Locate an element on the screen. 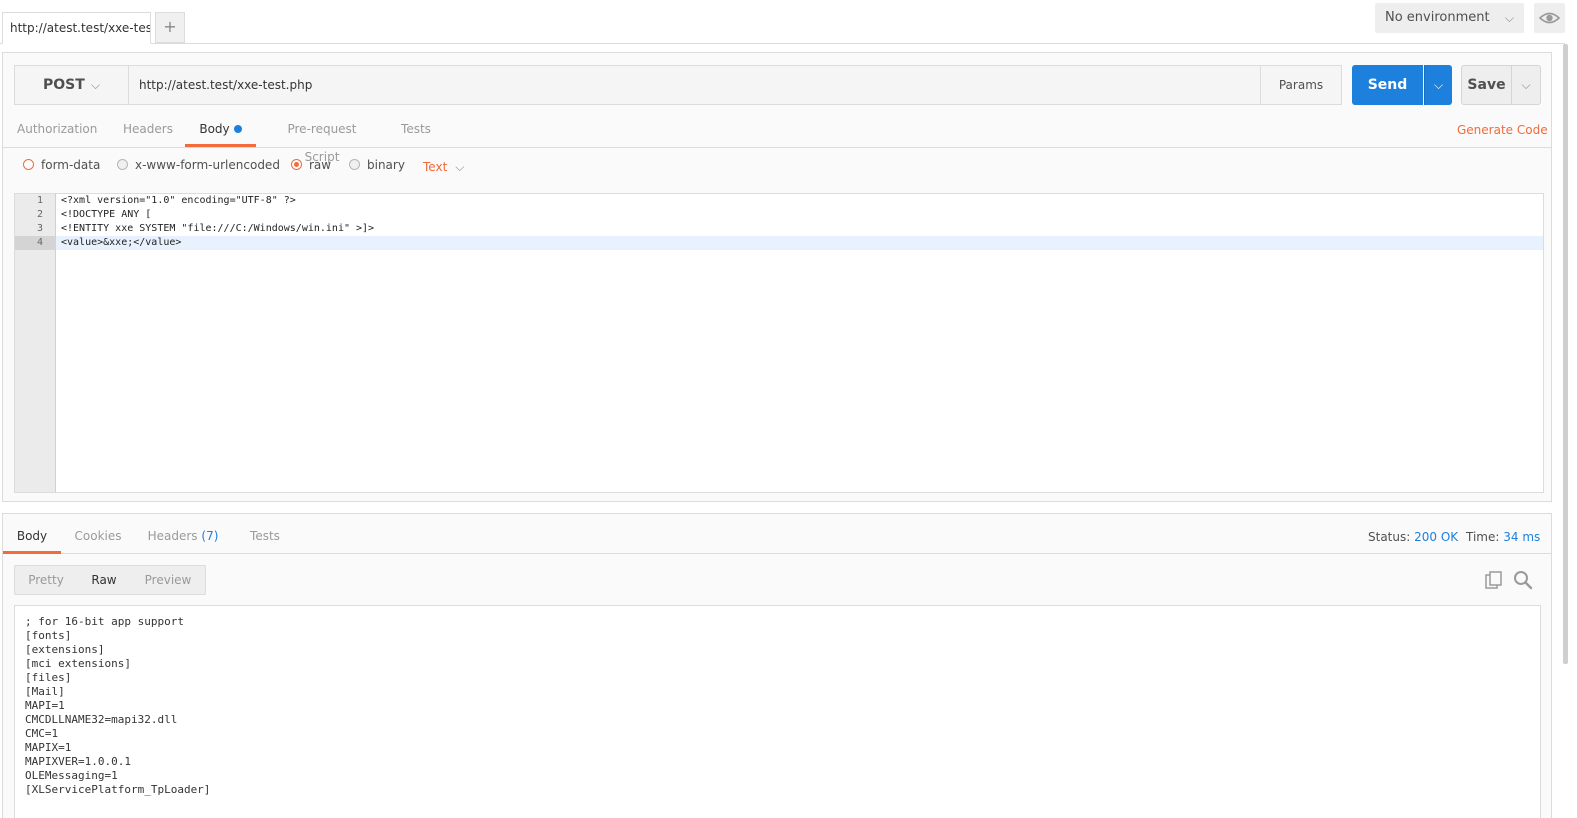 Image resolution: width=1577 pixels, height=818 pixels. response-line: ; for 16-bit app support is located at coordinates (104, 621).